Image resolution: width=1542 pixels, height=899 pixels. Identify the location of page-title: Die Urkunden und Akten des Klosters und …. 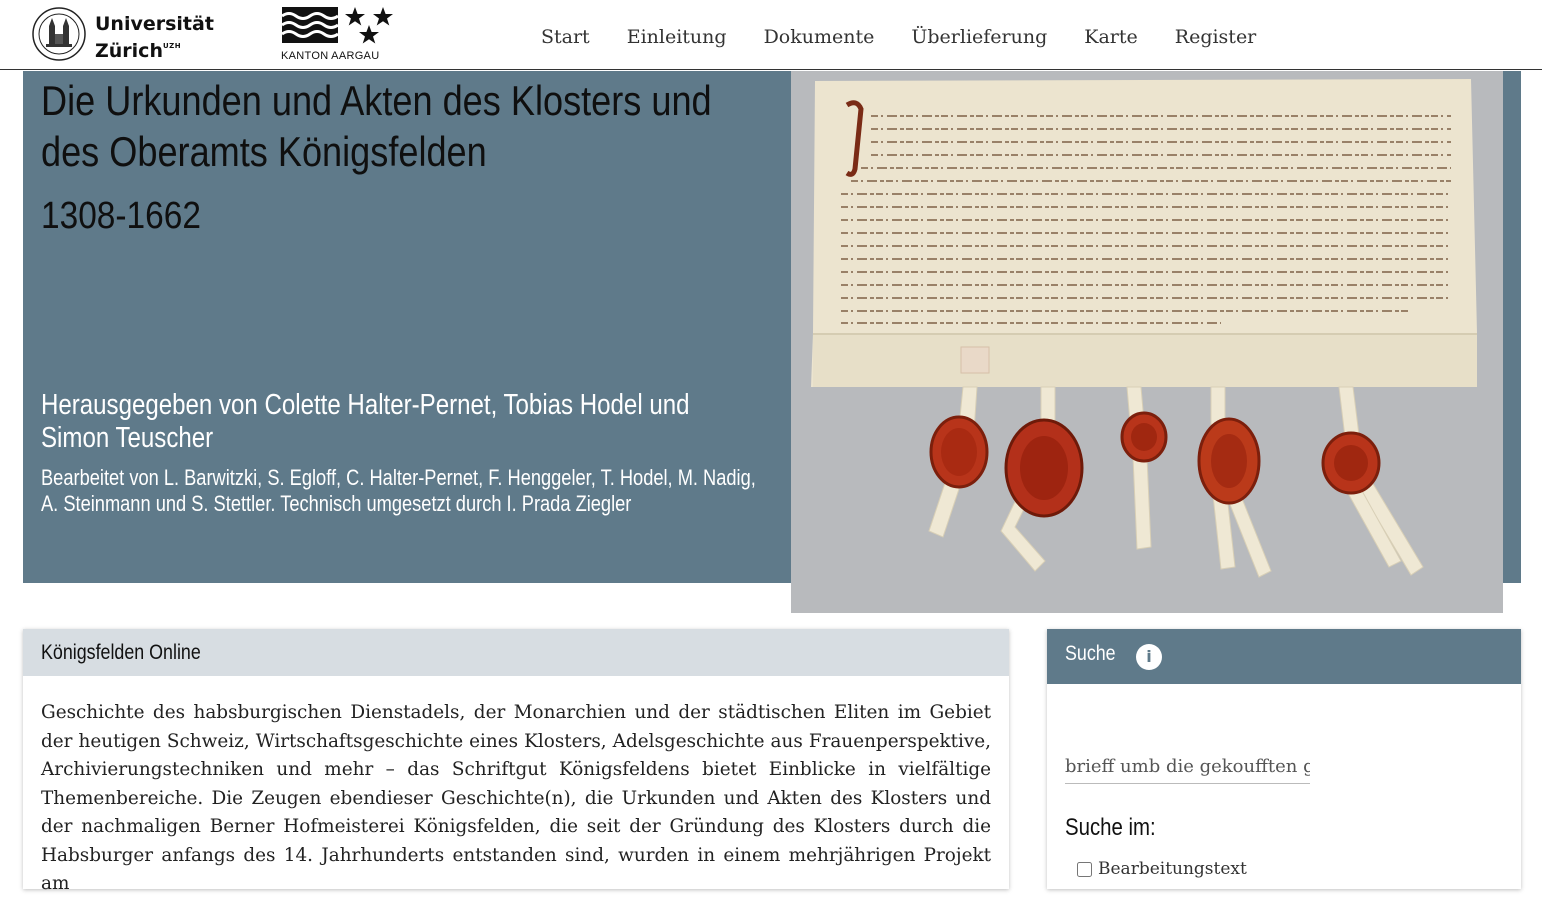
(376, 126).